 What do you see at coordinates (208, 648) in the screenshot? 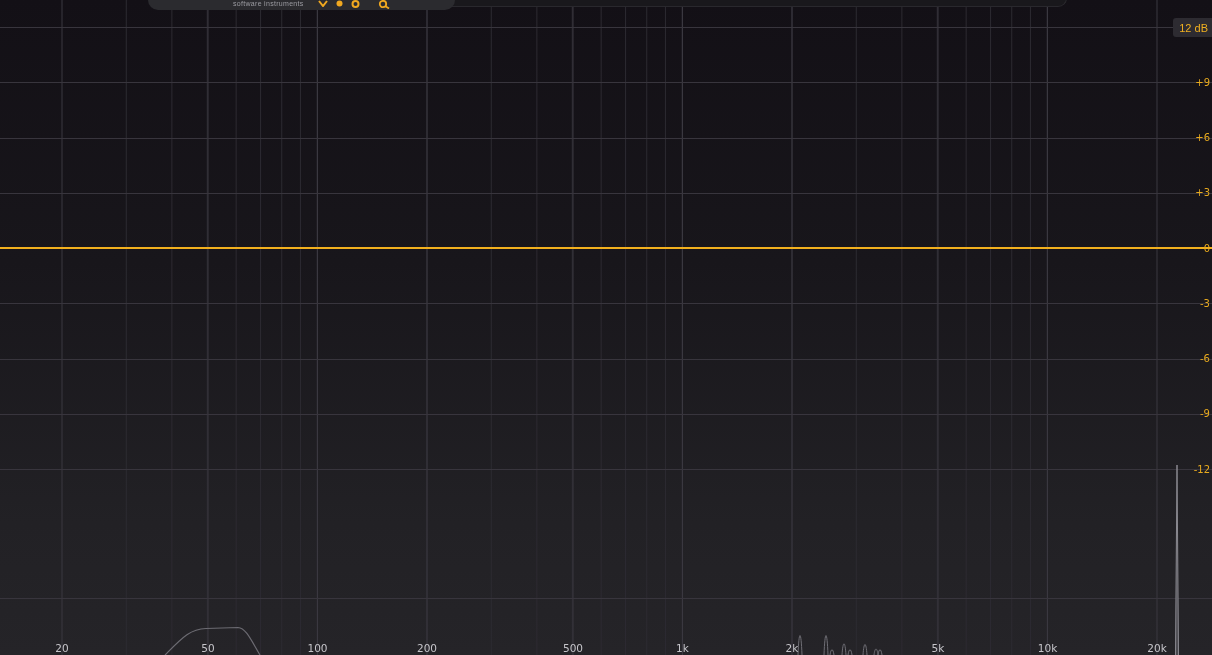
I see `x-axis-label: 50` at bounding box center [208, 648].